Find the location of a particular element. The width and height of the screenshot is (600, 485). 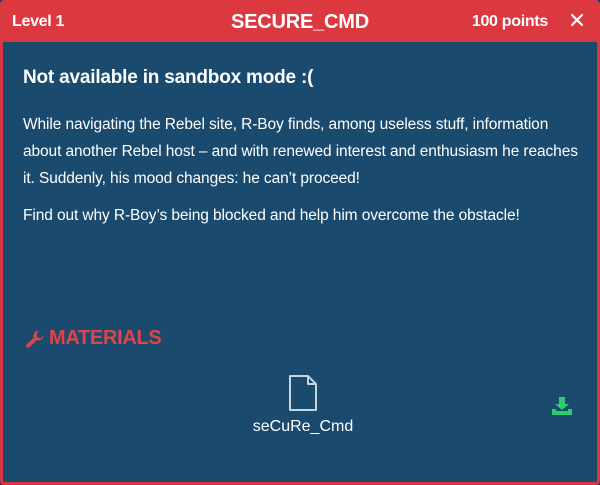

points-label: 100 points is located at coordinates (509, 21).